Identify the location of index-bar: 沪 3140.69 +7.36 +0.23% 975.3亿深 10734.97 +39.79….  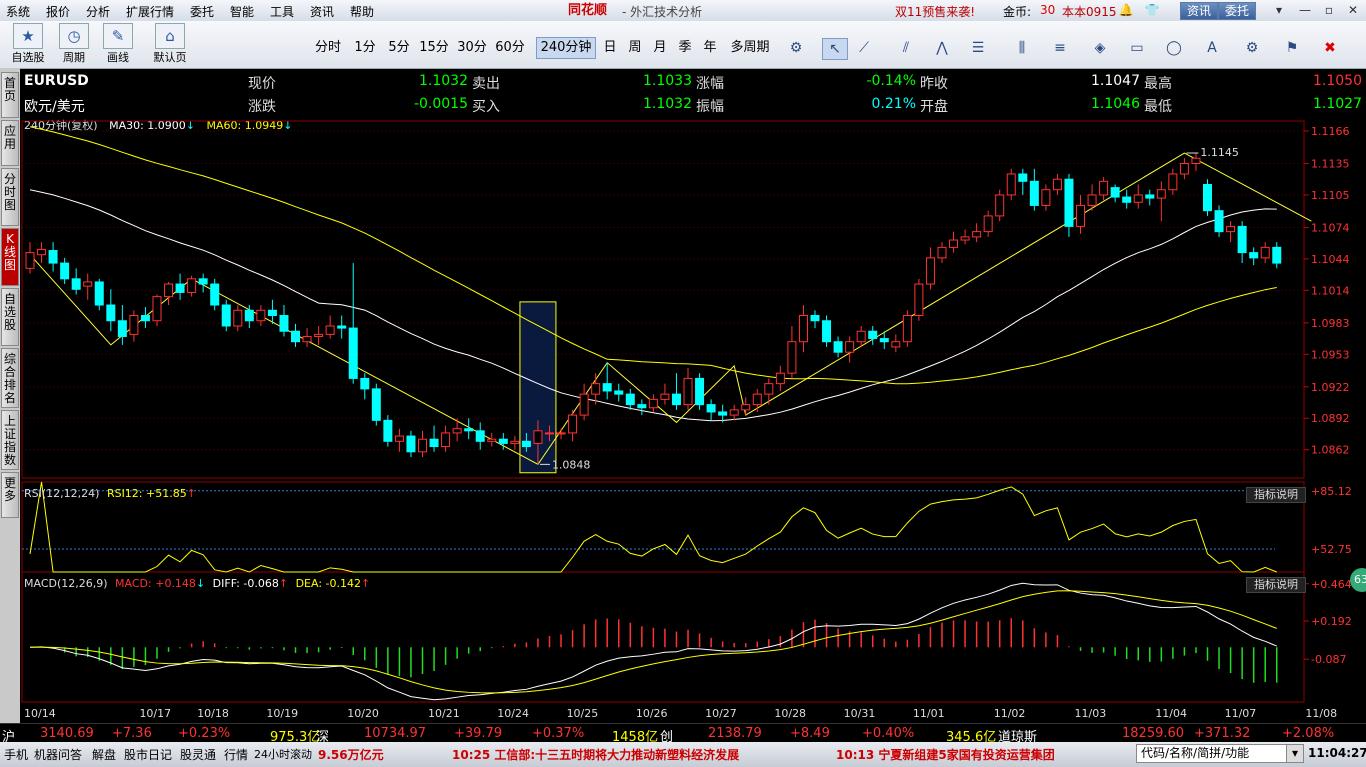
(683, 734).